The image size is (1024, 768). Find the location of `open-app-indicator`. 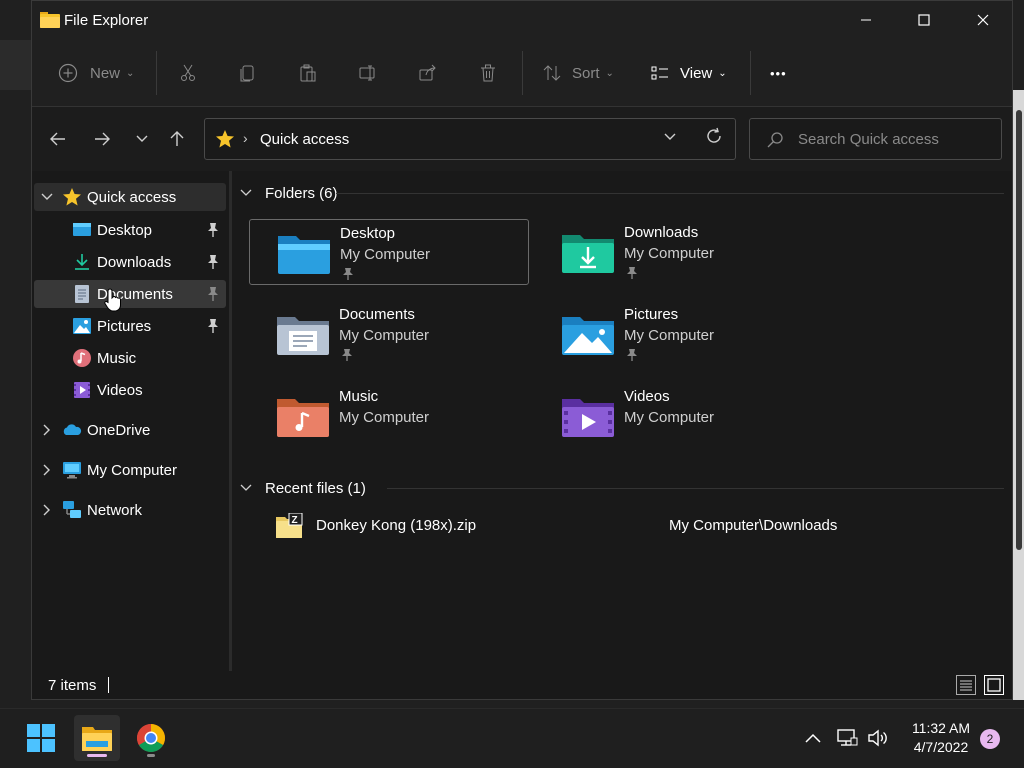

open-app-indicator is located at coordinates (151, 755).